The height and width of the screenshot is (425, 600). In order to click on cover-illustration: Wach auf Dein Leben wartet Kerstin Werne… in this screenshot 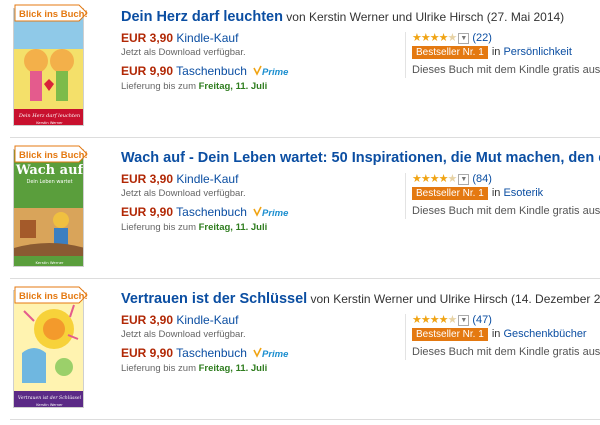, I will do `click(49, 208)`.